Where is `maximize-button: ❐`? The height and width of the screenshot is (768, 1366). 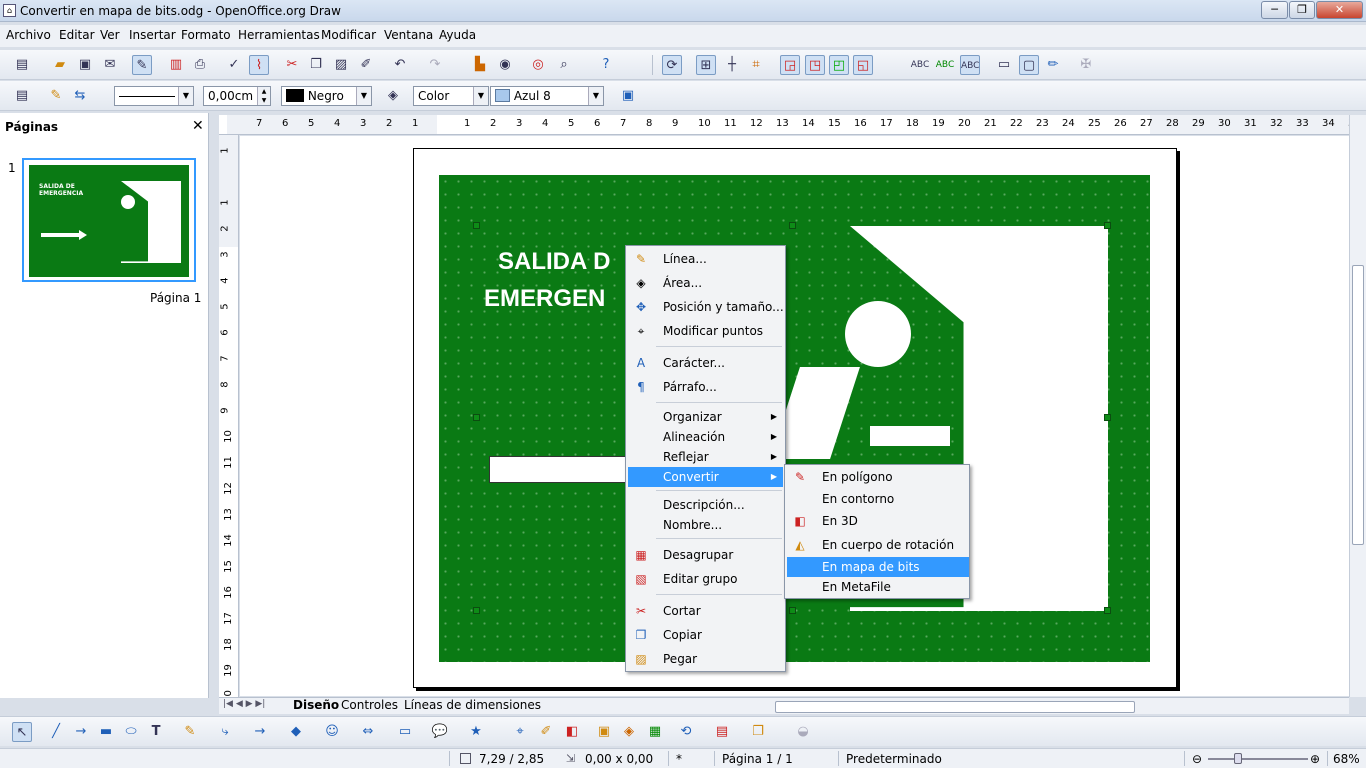
maximize-button: ❐ is located at coordinates (1302, 10).